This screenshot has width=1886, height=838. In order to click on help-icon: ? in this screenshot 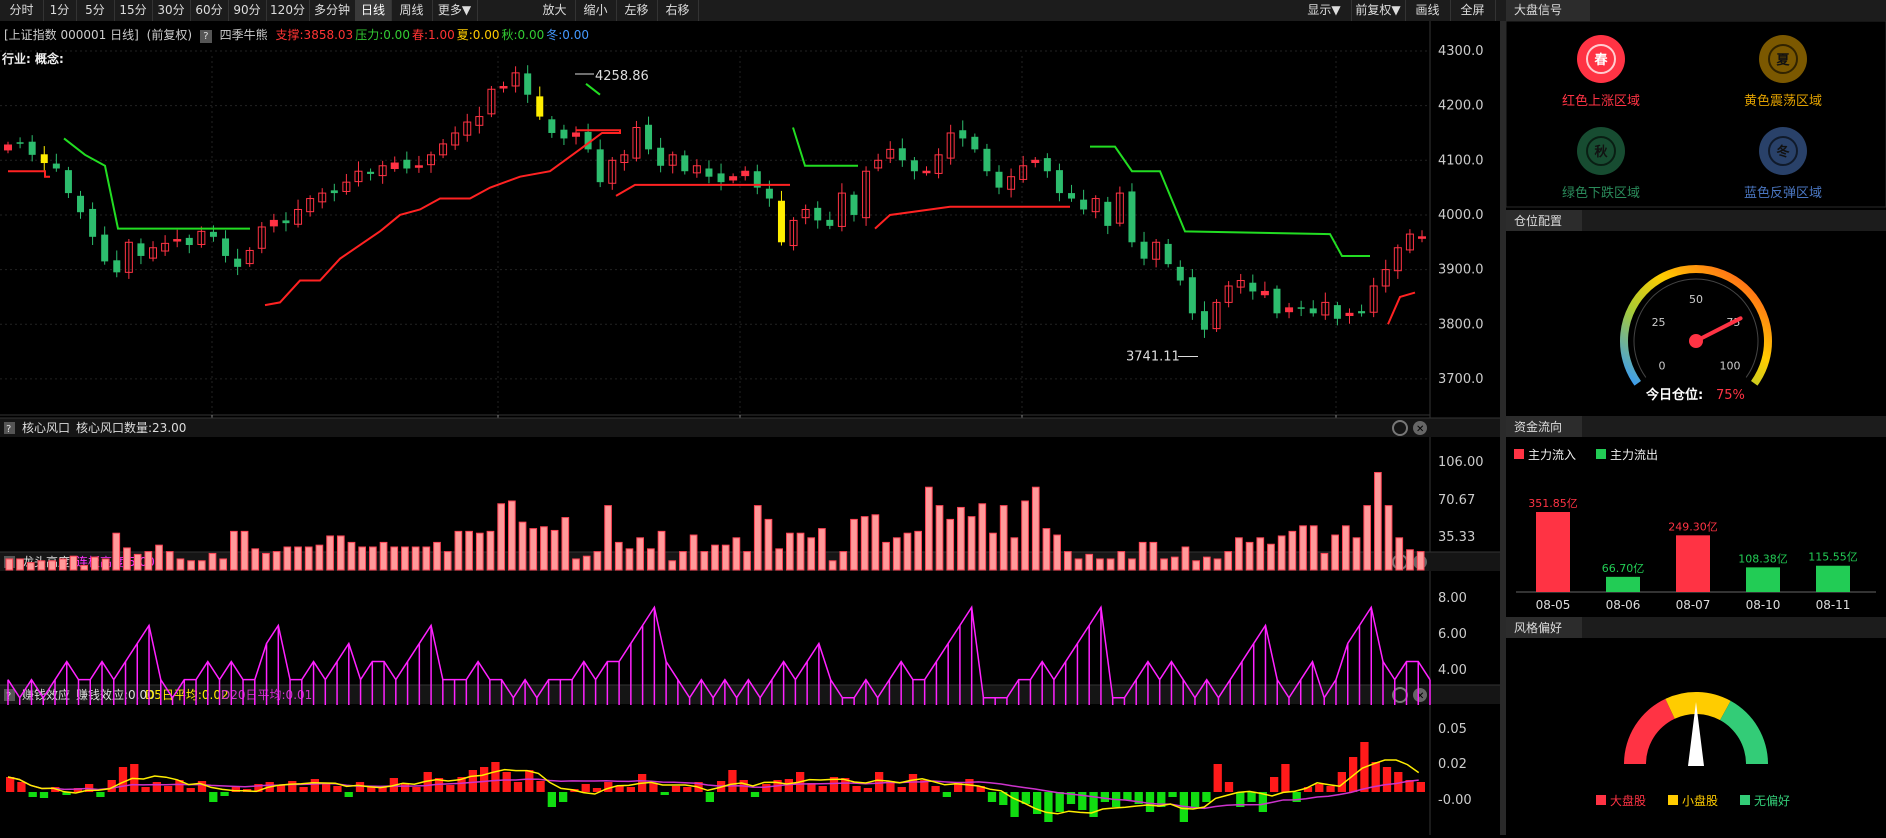, I will do `click(205, 36)`.